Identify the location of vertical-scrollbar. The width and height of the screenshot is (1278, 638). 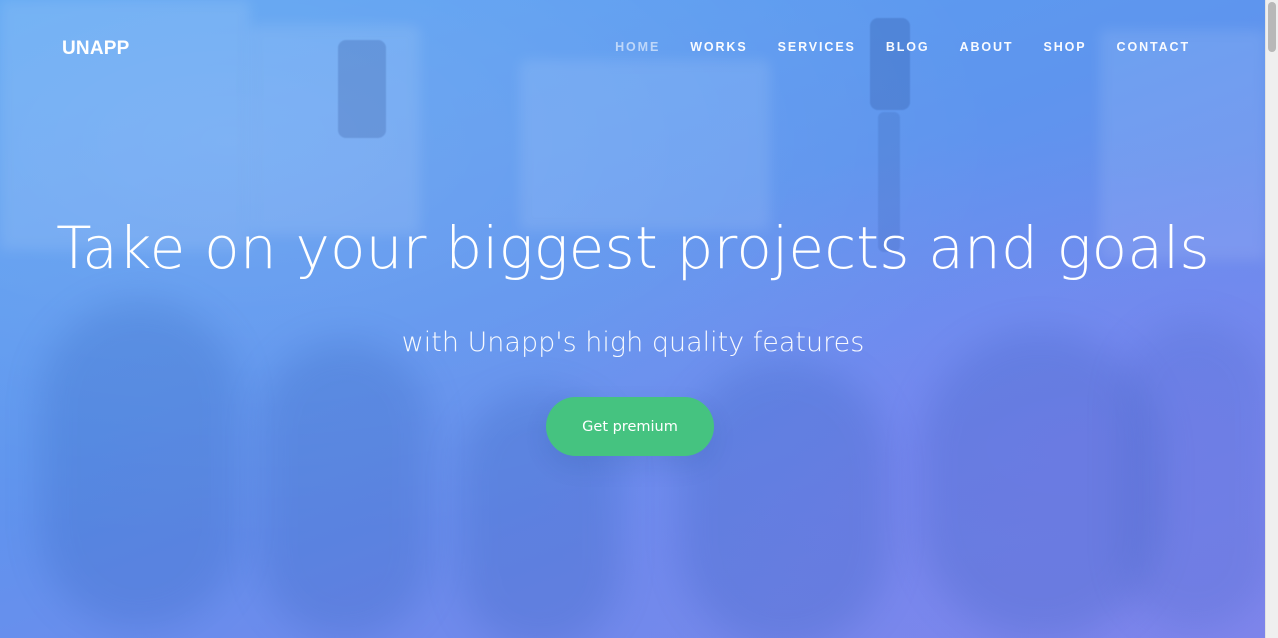
(1271, 319).